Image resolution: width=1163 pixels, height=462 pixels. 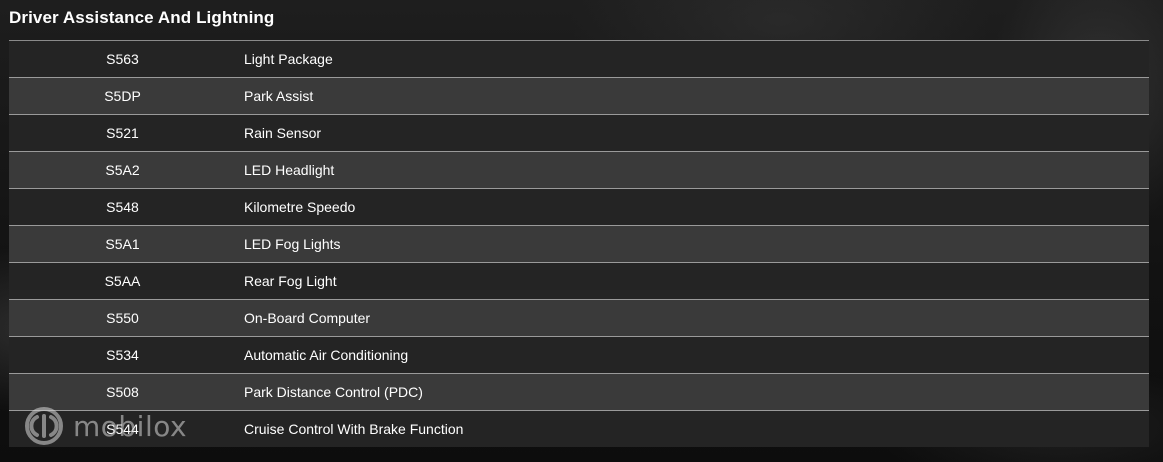 What do you see at coordinates (579, 133) in the screenshot?
I see `table-row: S521 Rain Sensor` at bounding box center [579, 133].